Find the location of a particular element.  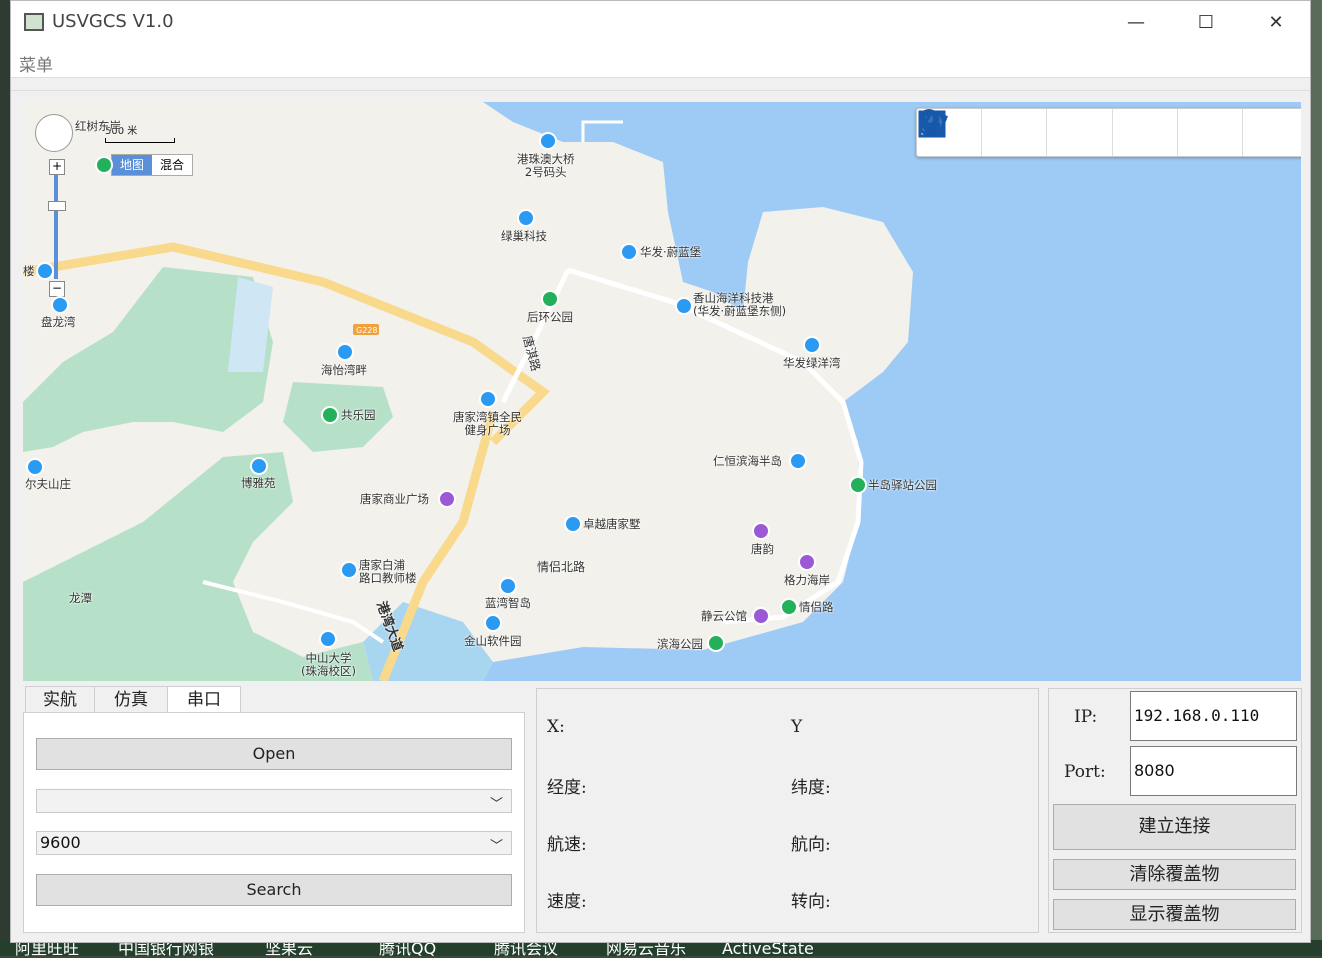

poi-label: 共乐园 is located at coordinates (358, 415).